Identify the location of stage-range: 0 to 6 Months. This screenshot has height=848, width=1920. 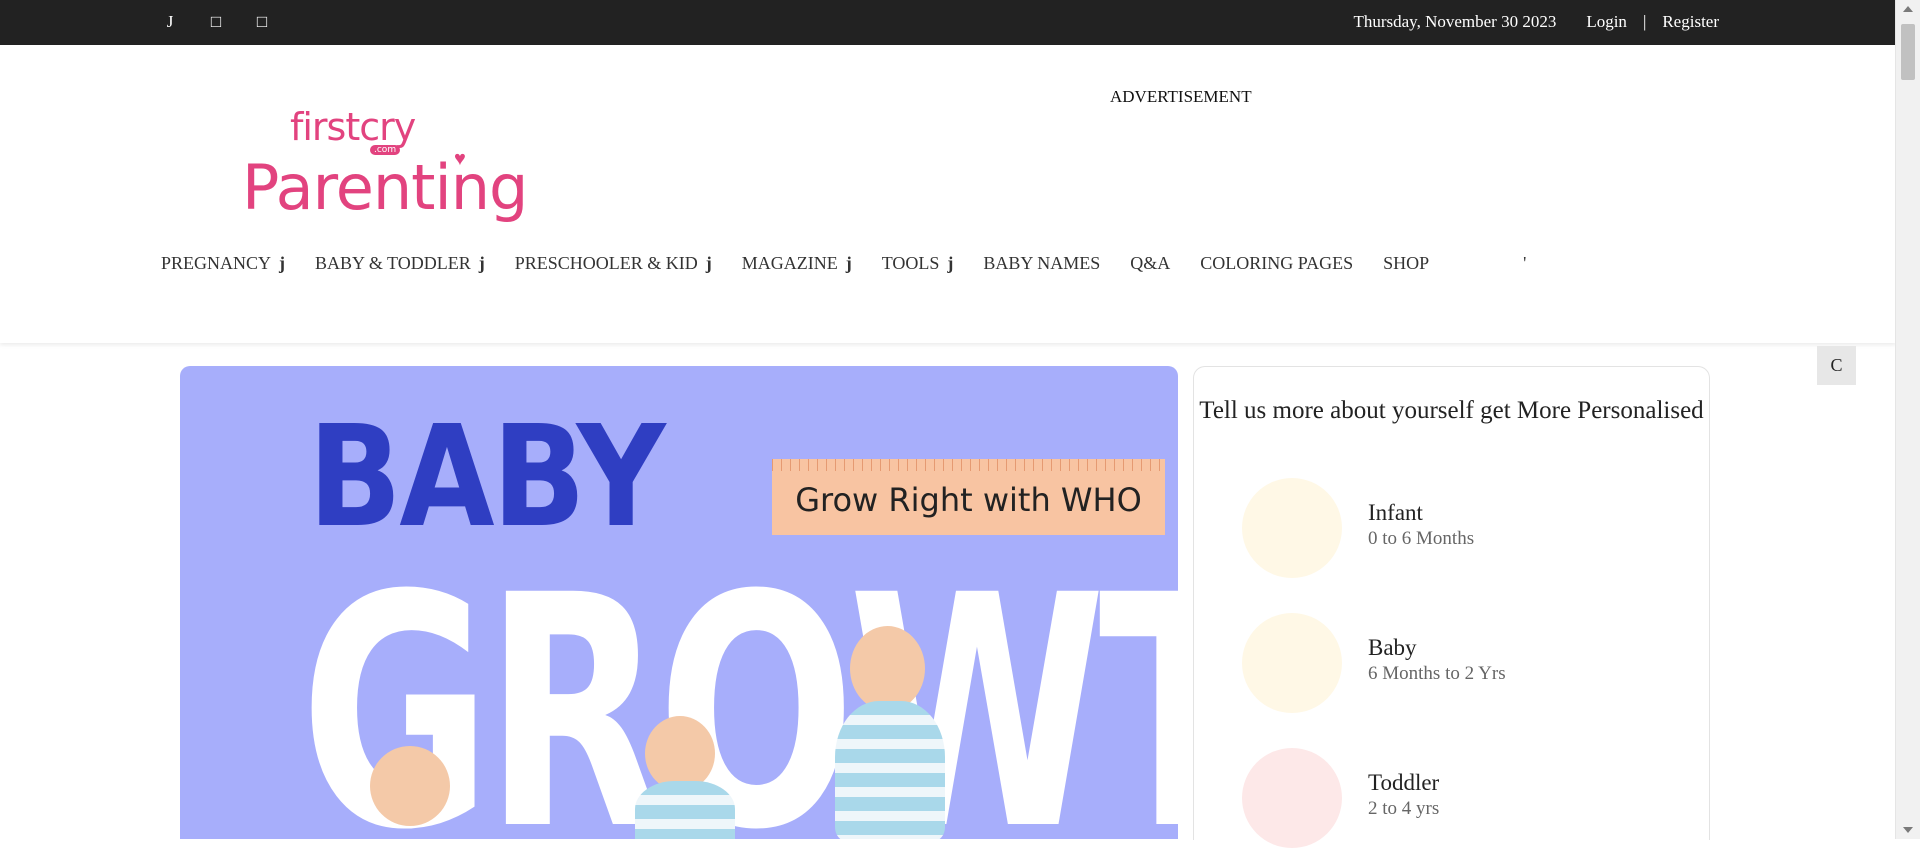
(1421, 538).